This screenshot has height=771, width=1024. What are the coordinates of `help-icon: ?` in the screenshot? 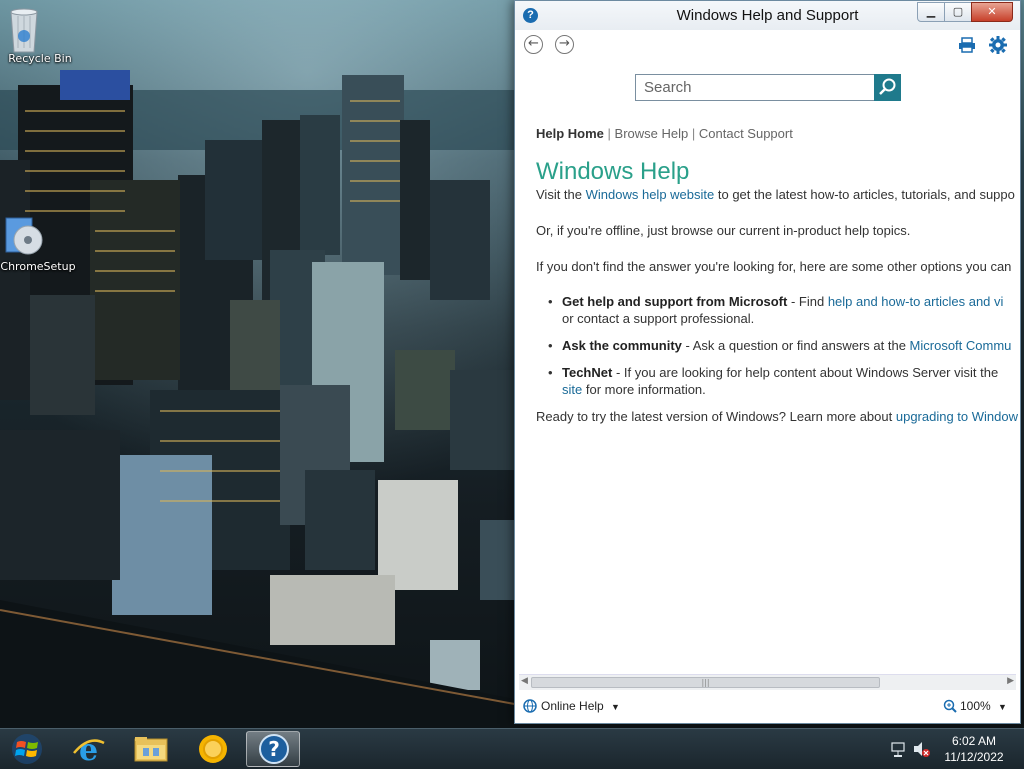 It's located at (274, 749).